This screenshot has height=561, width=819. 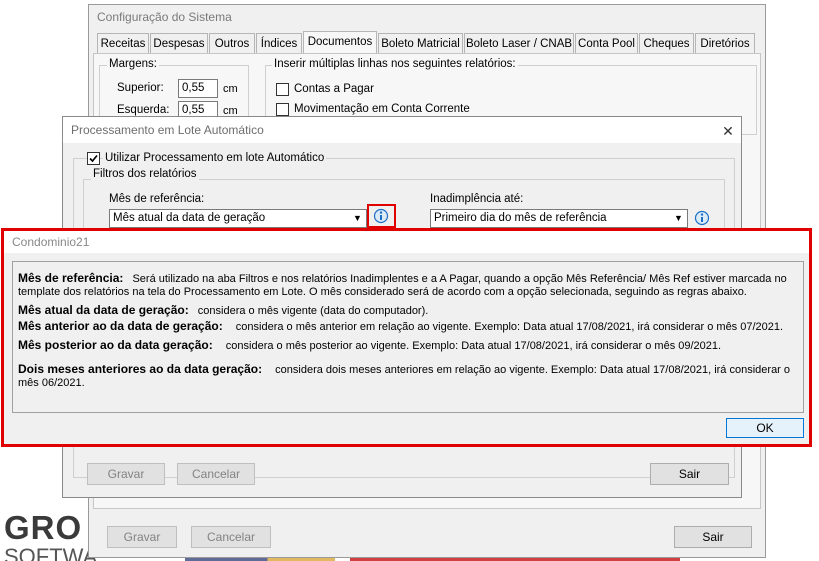 I want to click on batch-window-title: Processamento em Lote Automático, so click(x=402, y=130).